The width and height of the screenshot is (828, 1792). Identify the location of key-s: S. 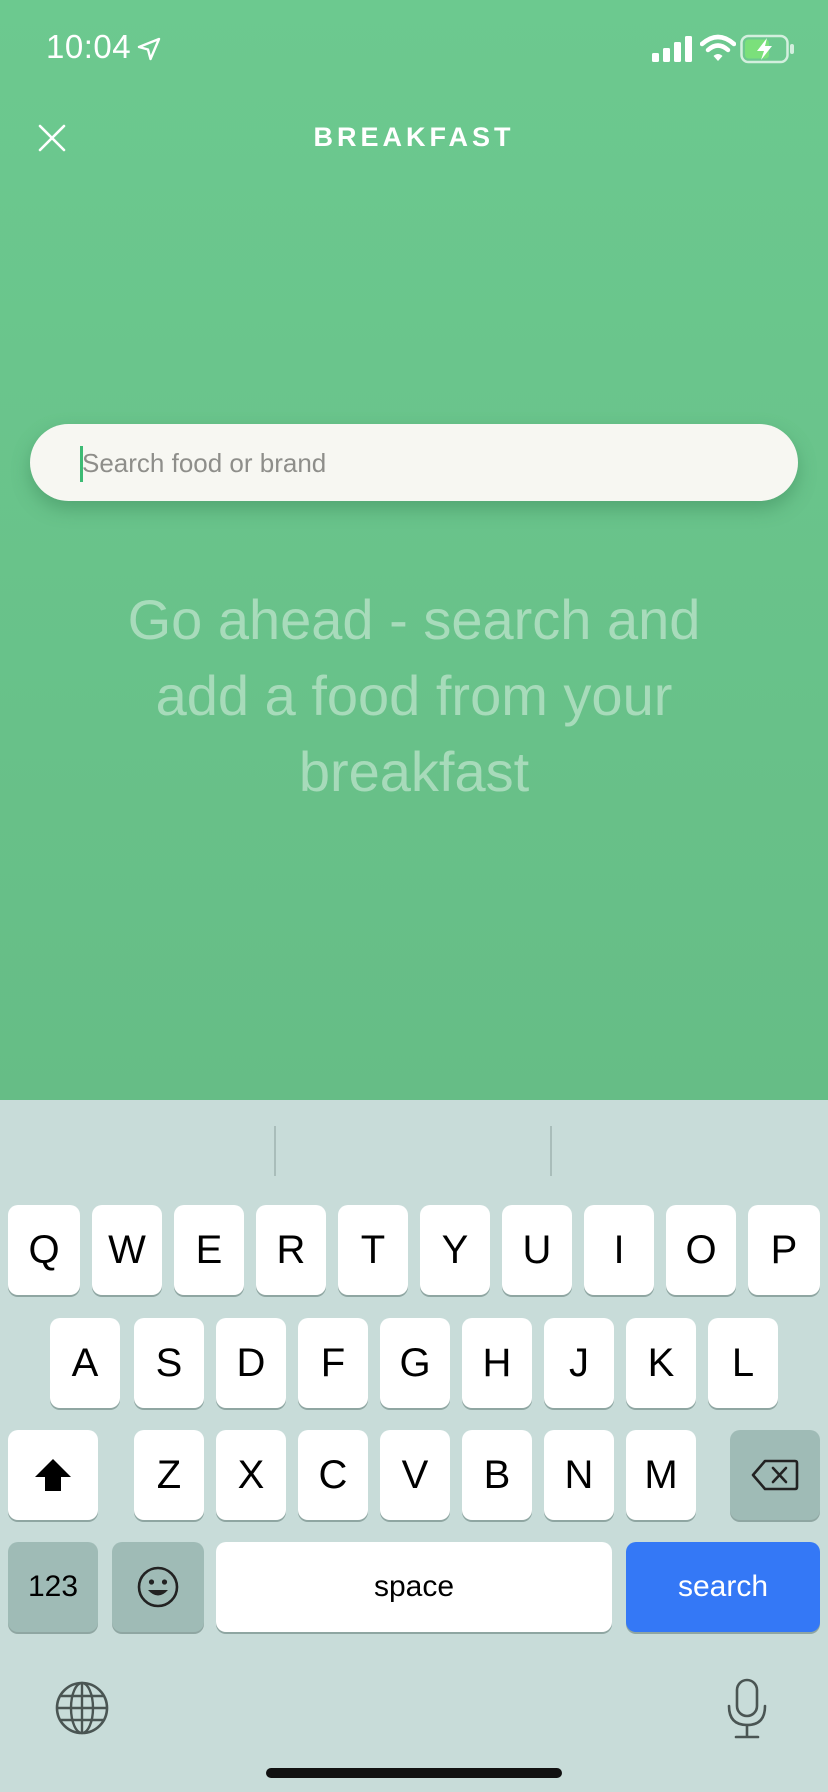
(169, 1363).